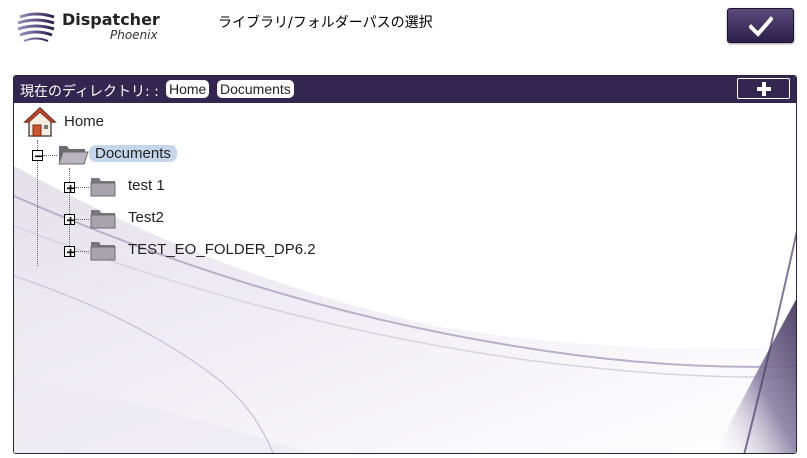  I want to click on minus-icon, so click(38, 156).